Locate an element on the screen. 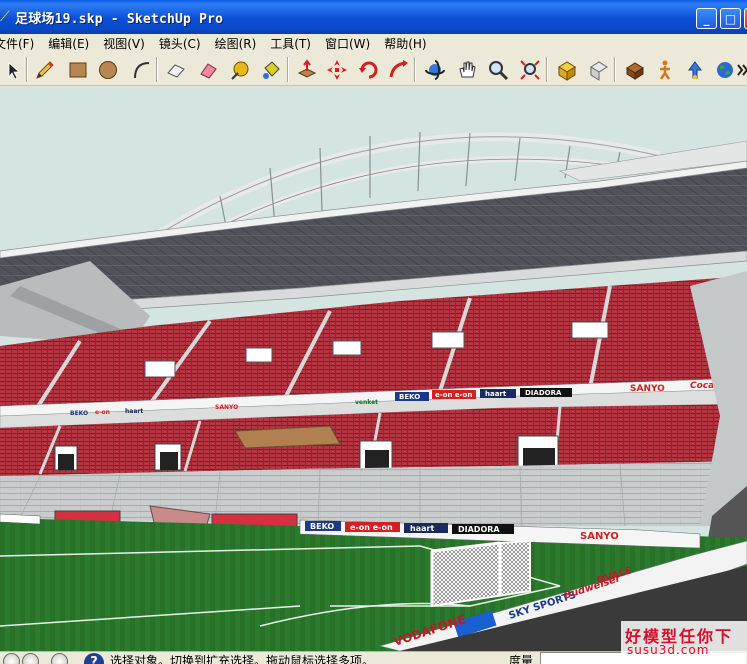  ad-beko-left: BEKO is located at coordinates (79, 413).